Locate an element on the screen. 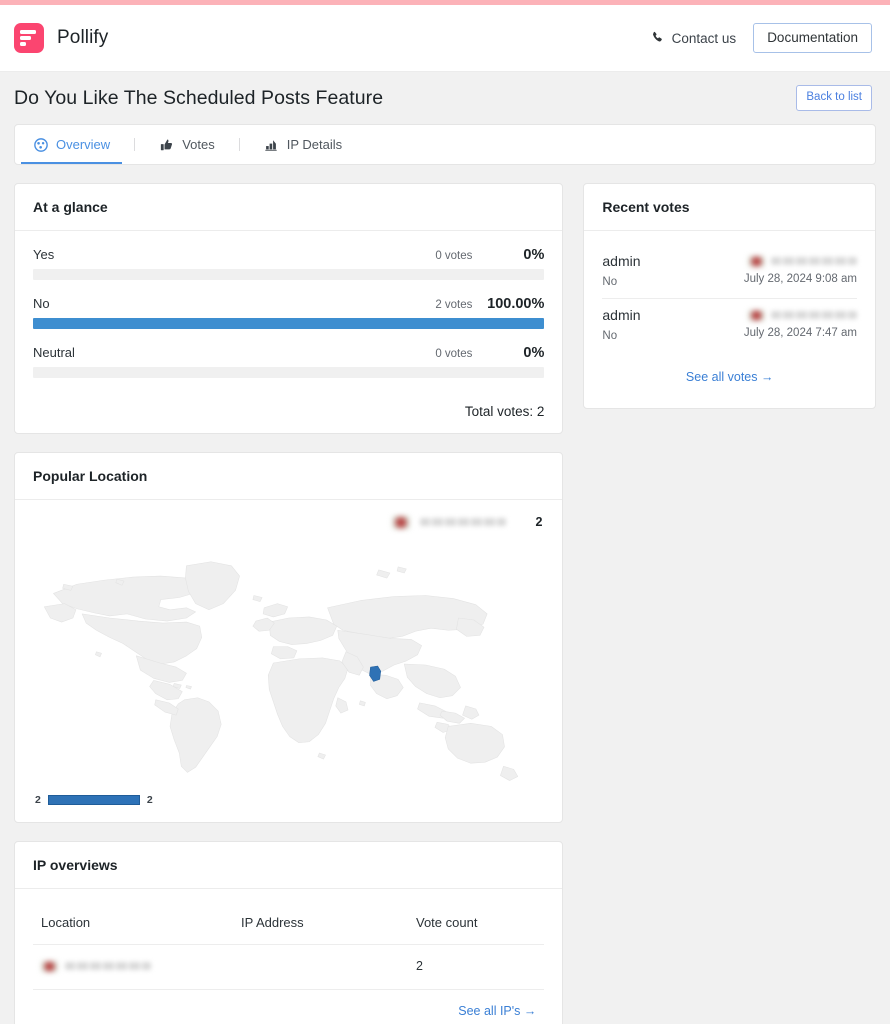 The height and width of the screenshot is (1024, 890). bar-chart-icon is located at coordinates (271, 144).